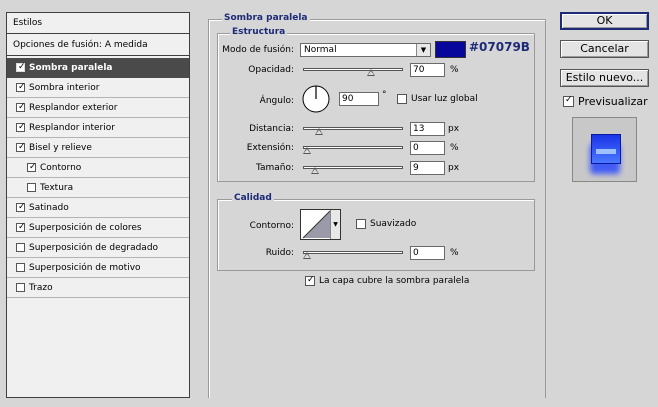  I want to click on style-item-label: Superposición de degradado, so click(94, 248).